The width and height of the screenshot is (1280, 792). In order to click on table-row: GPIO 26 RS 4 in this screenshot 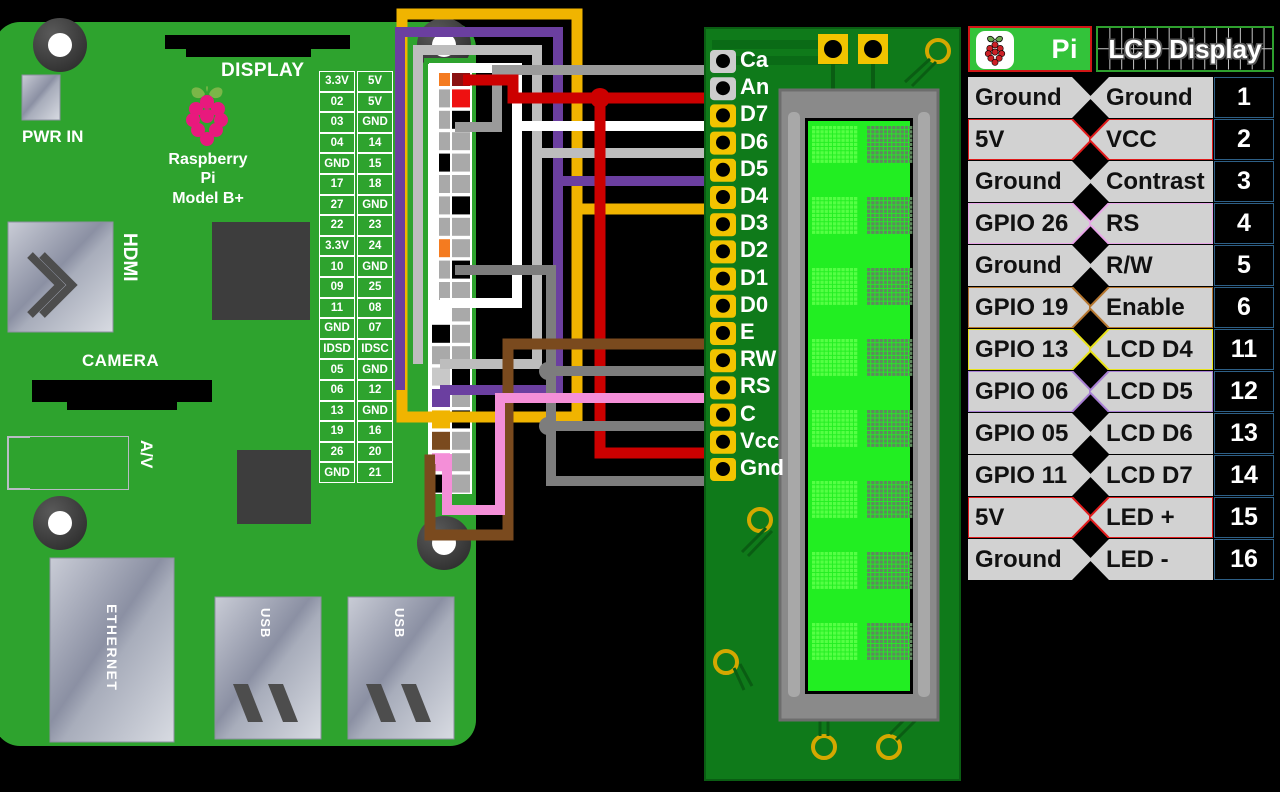, I will do `click(1121, 223)`.